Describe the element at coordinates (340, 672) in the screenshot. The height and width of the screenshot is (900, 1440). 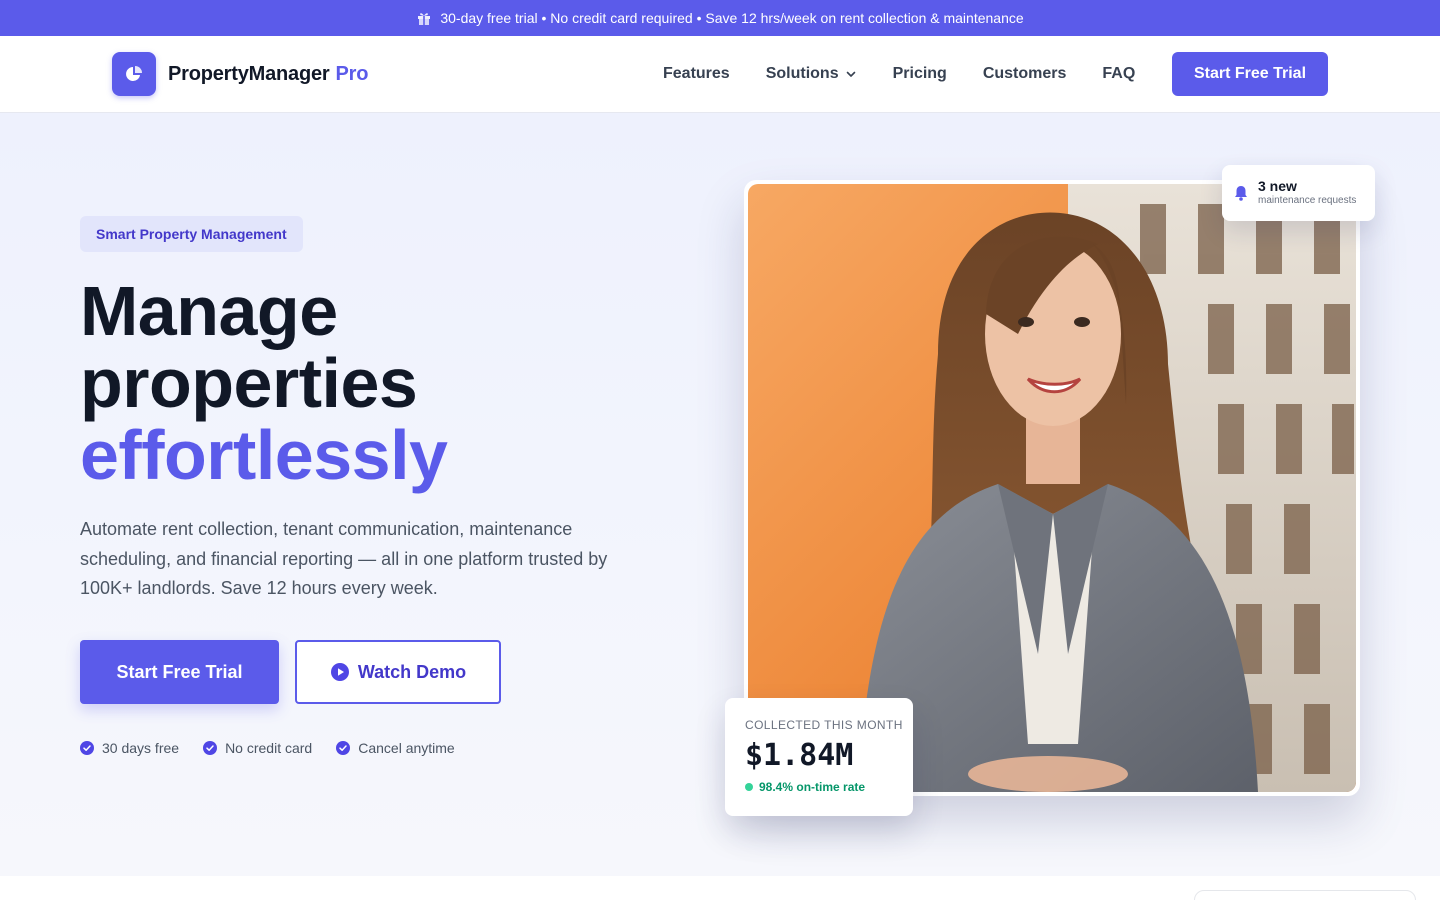
I see `play-circle-icon` at that location.